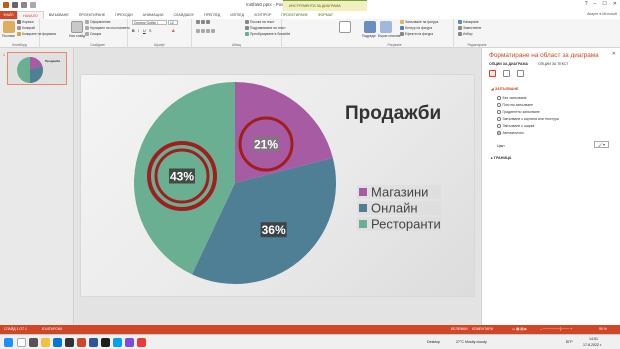 This screenshot has width=620, height=349. What do you see at coordinates (370, 27) in the screenshot?
I see `arrange-icon` at bounding box center [370, 27].